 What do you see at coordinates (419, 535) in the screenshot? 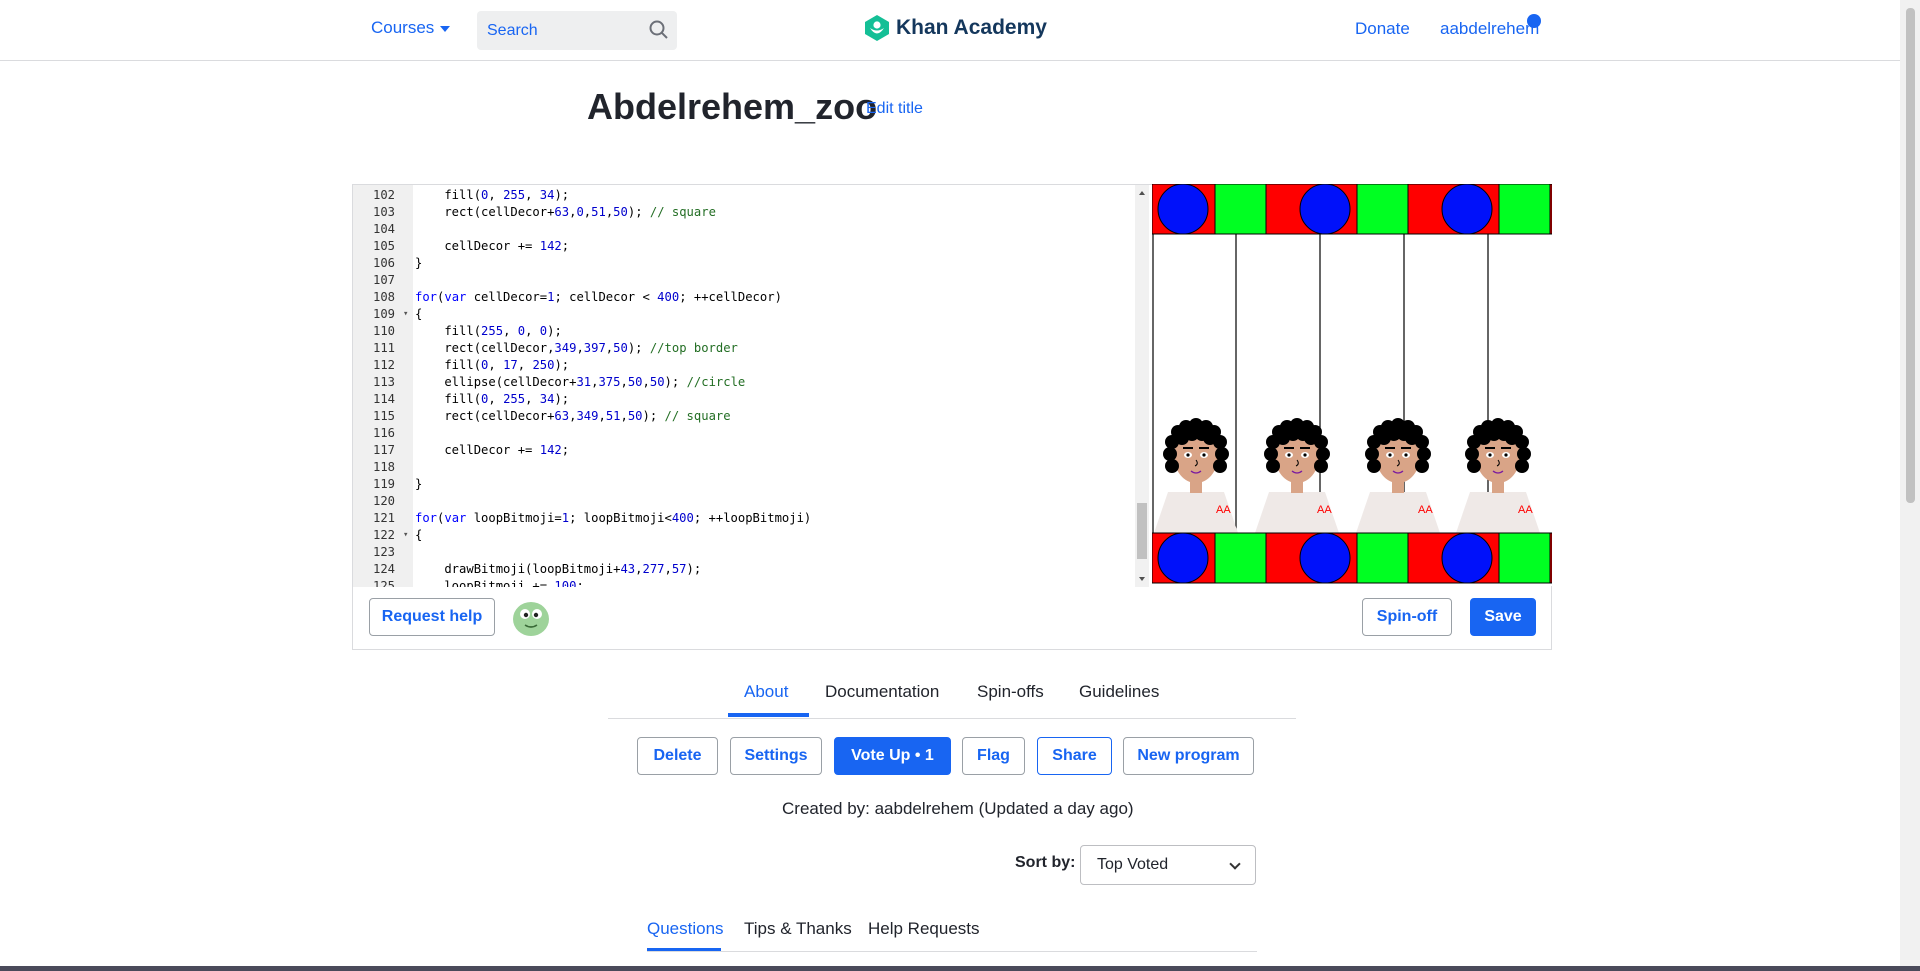
I see `code-text: {` at bounding box center [419, 535].